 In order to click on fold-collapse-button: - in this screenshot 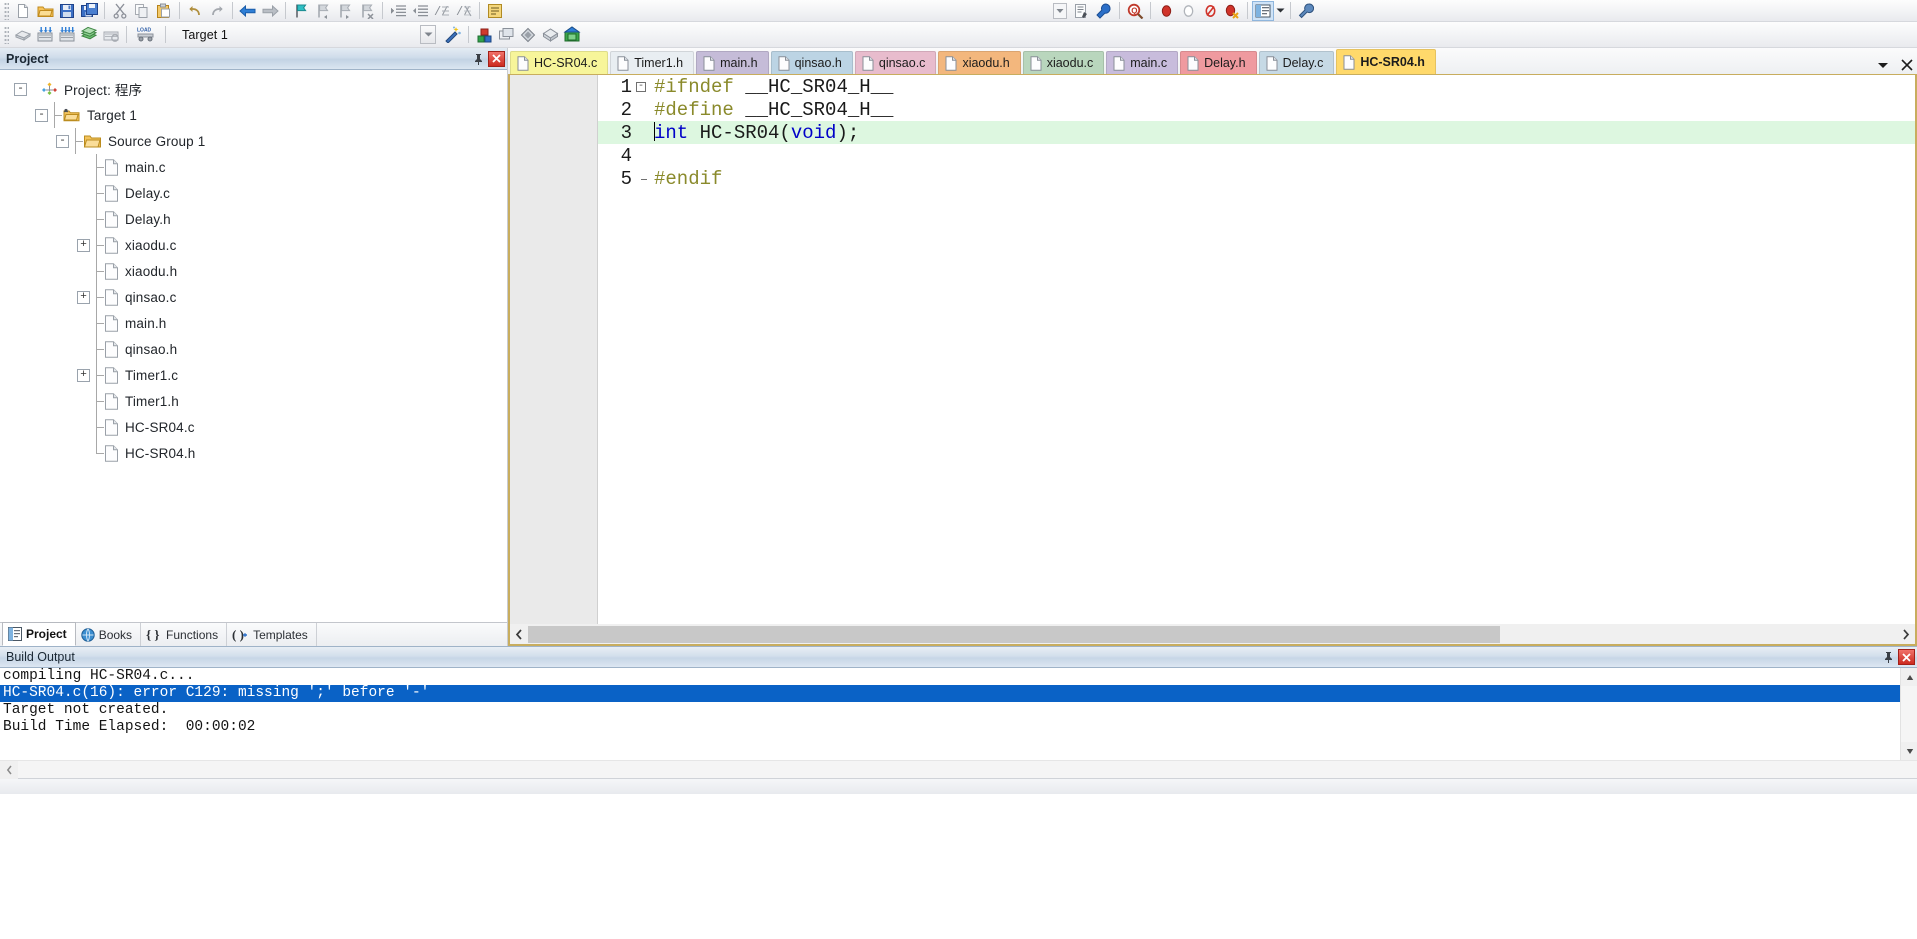, I will do `click(641, 86)`.